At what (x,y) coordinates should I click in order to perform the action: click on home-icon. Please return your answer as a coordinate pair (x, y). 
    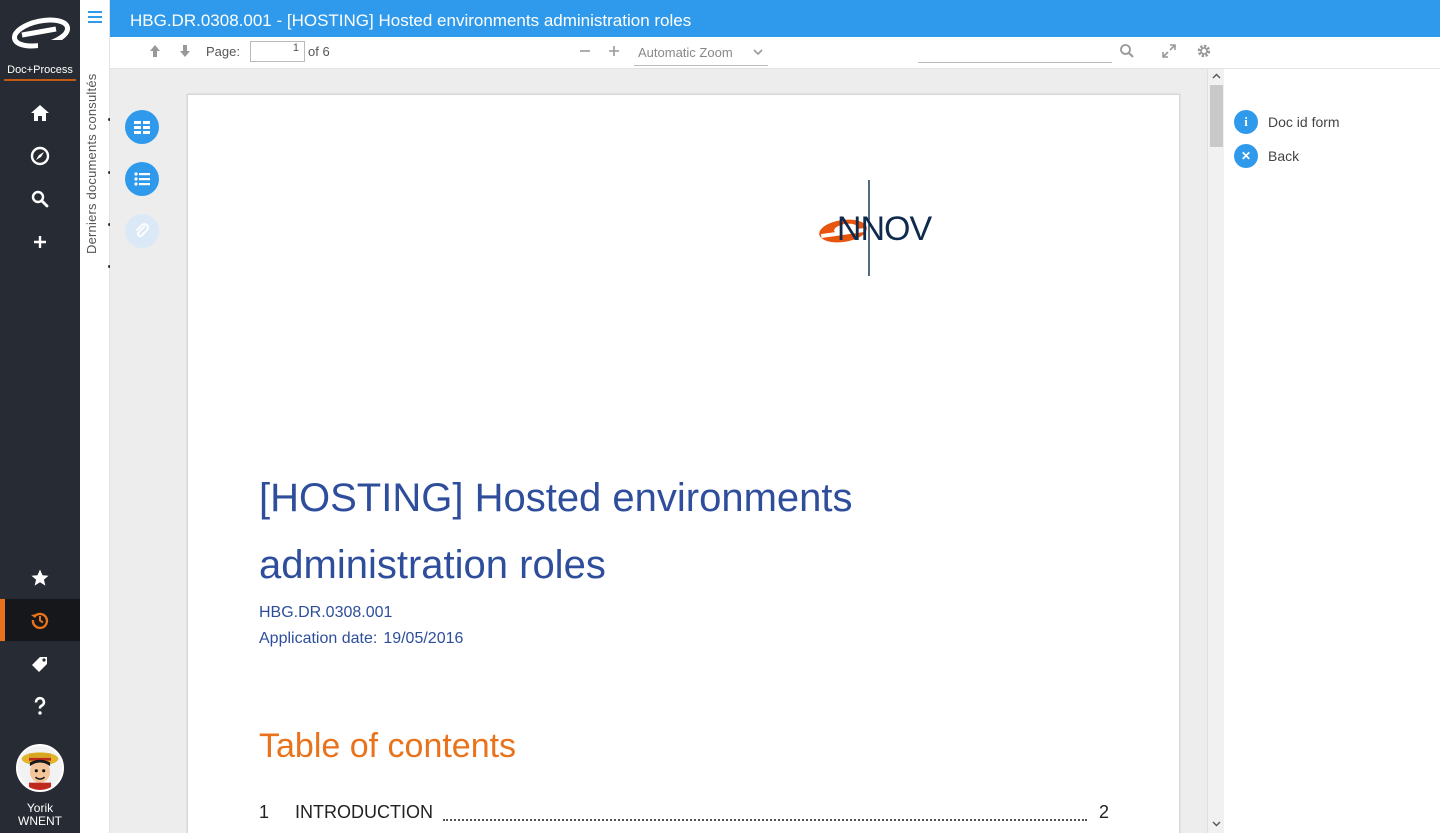
    Looking at the image, I should click on (40, 113).